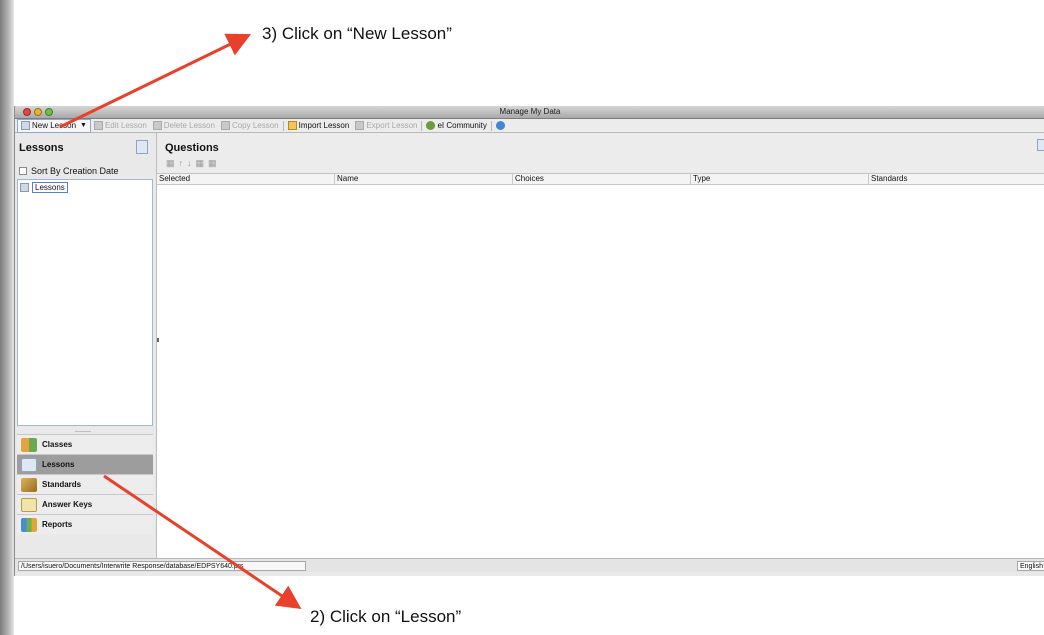 This screenshot has width=1044, height=635. Describe the element at coordinates (202, 542) in the screenshot. I see `arrow-from-lessons` at that location.